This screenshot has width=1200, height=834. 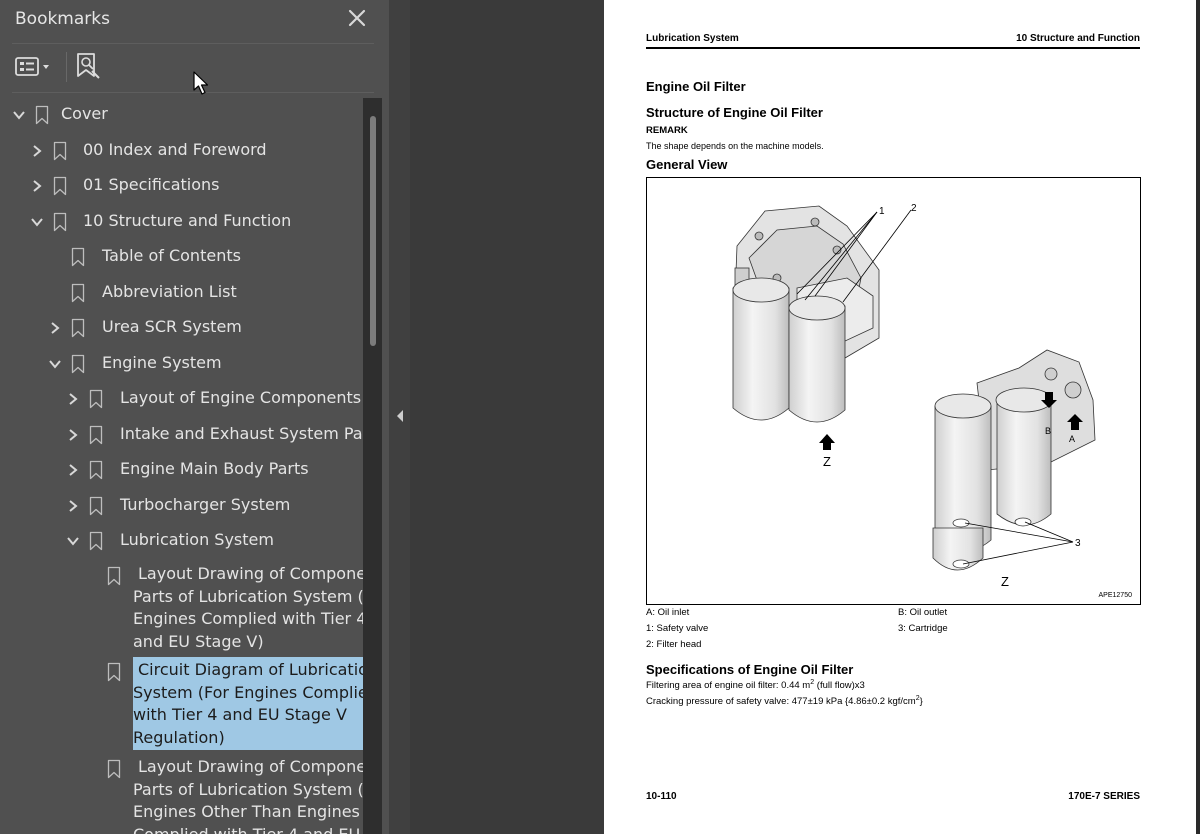 What do you see at coordinates (696, 86) in the screenshot?
I see `page-title: Engine Oil Filter` at bounding box center [696, 86].